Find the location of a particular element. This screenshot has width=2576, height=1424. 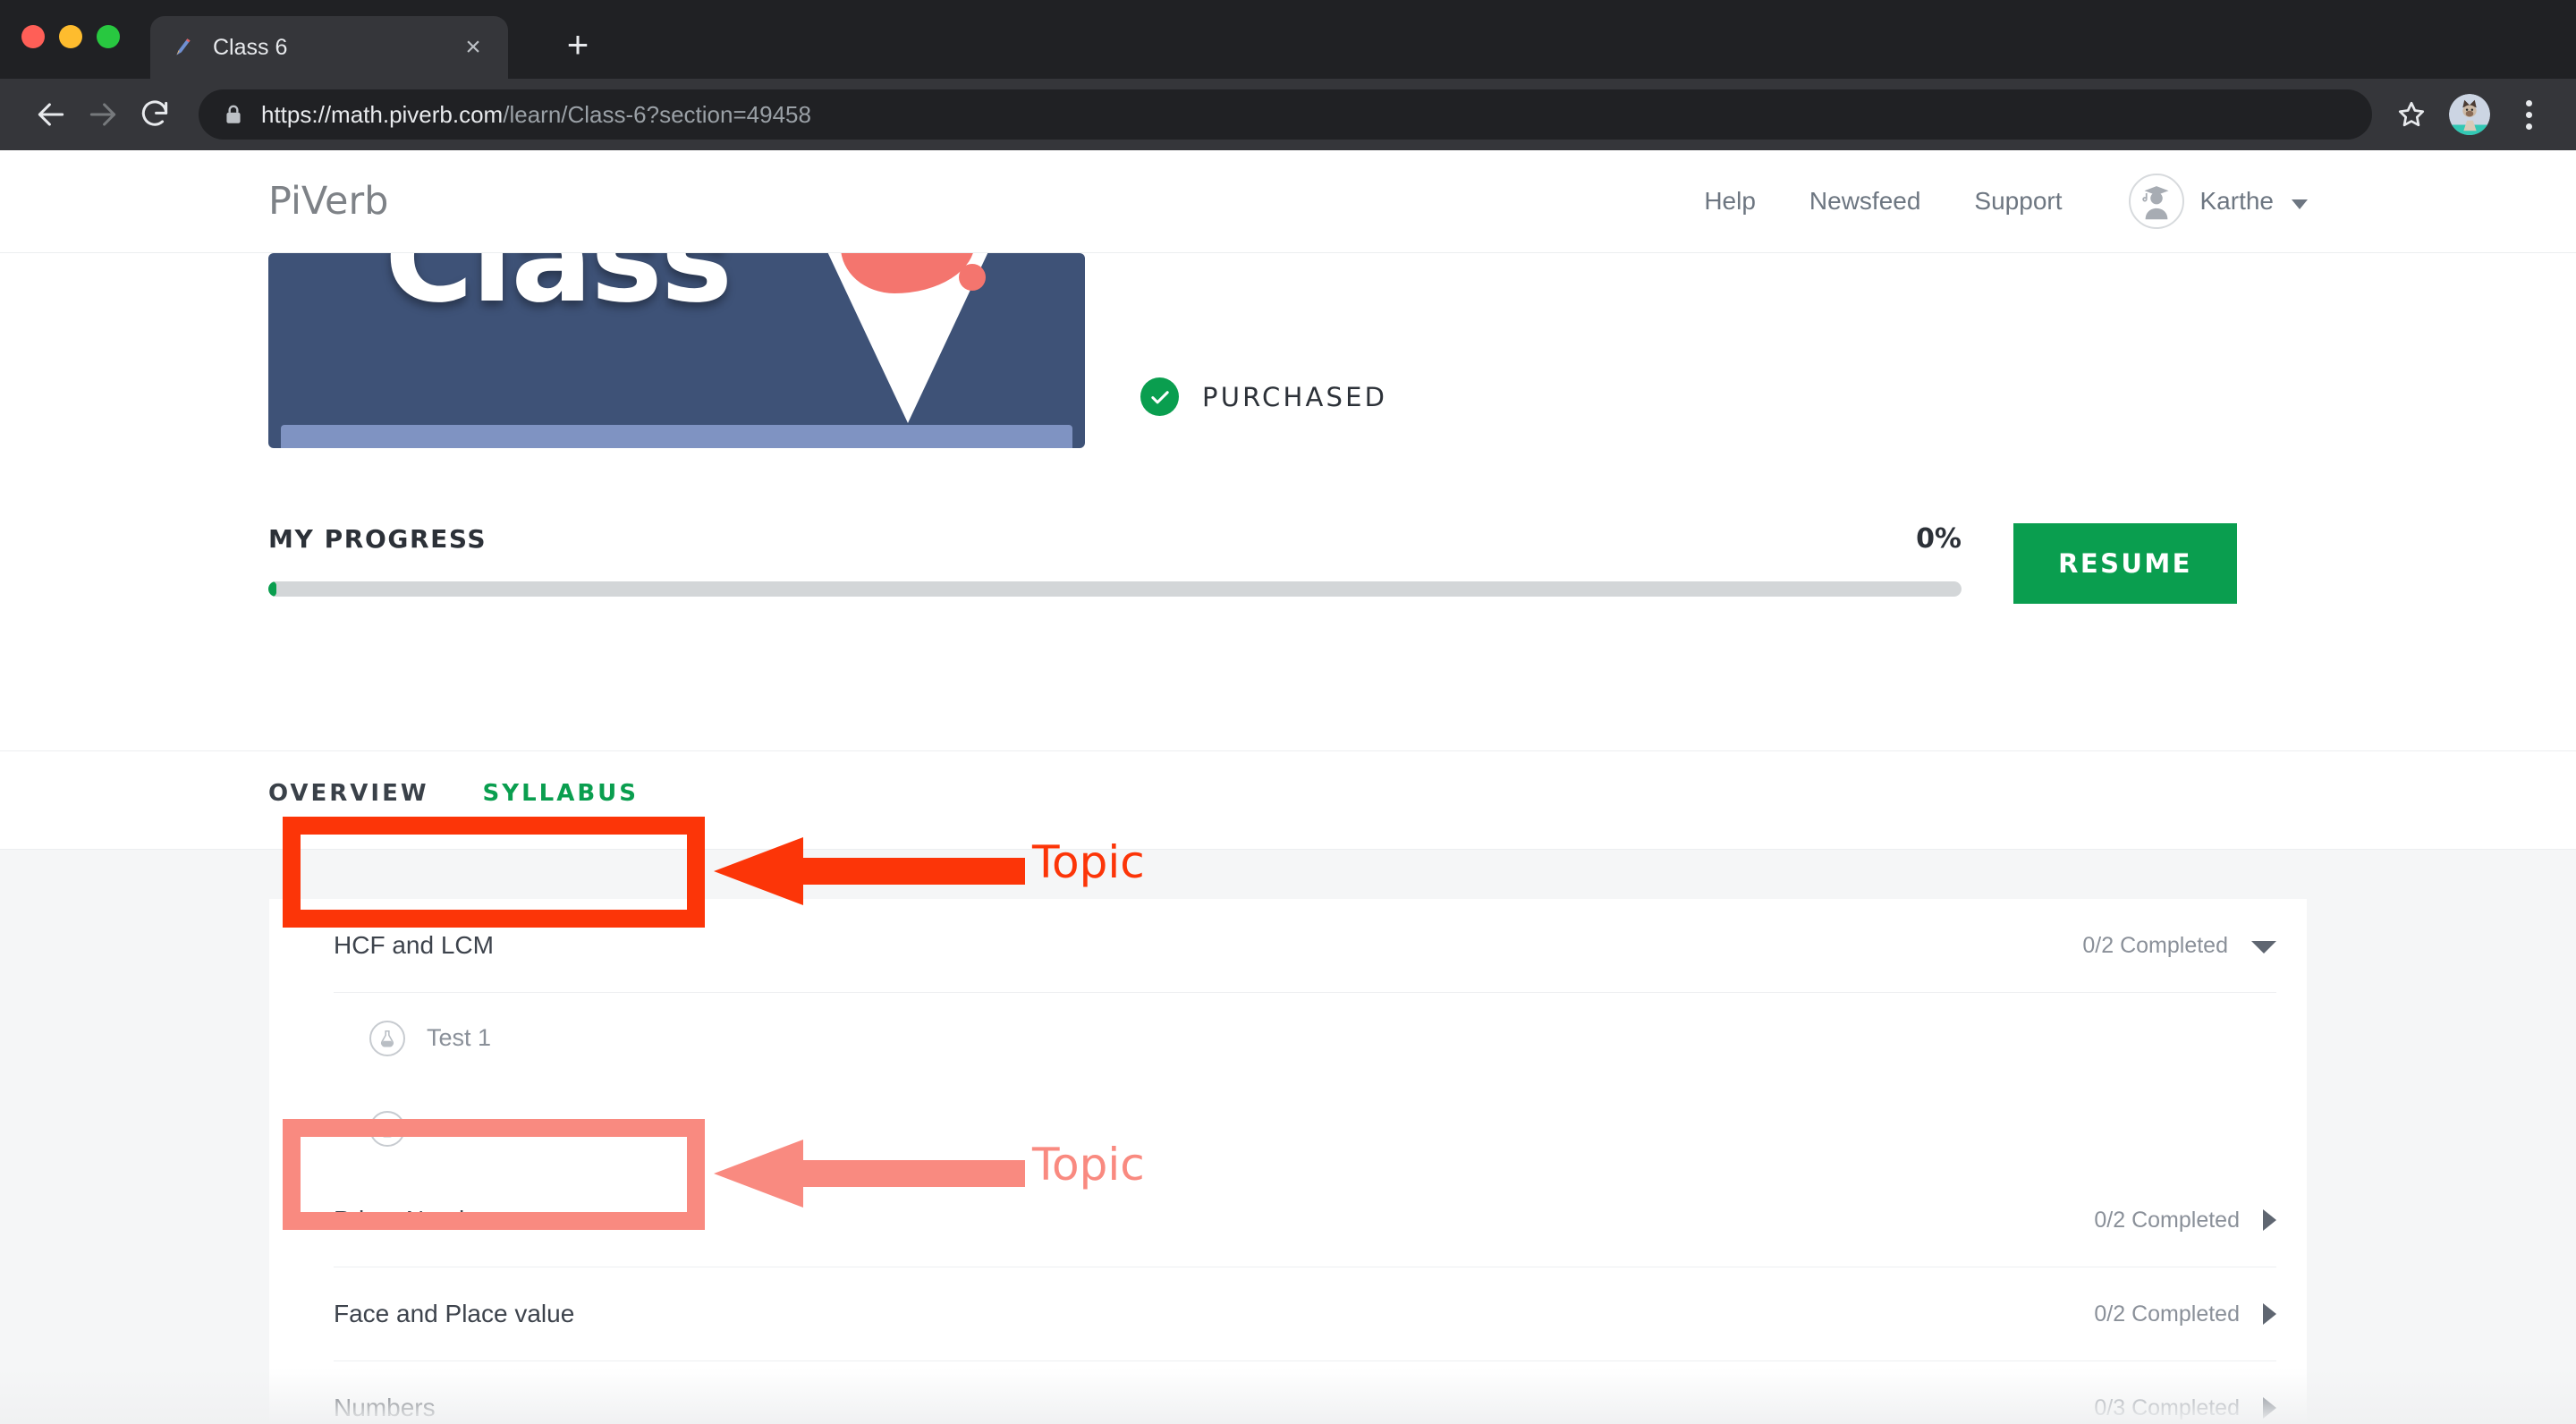

kebab-menu-icon is located at coordinates (2528, 114).